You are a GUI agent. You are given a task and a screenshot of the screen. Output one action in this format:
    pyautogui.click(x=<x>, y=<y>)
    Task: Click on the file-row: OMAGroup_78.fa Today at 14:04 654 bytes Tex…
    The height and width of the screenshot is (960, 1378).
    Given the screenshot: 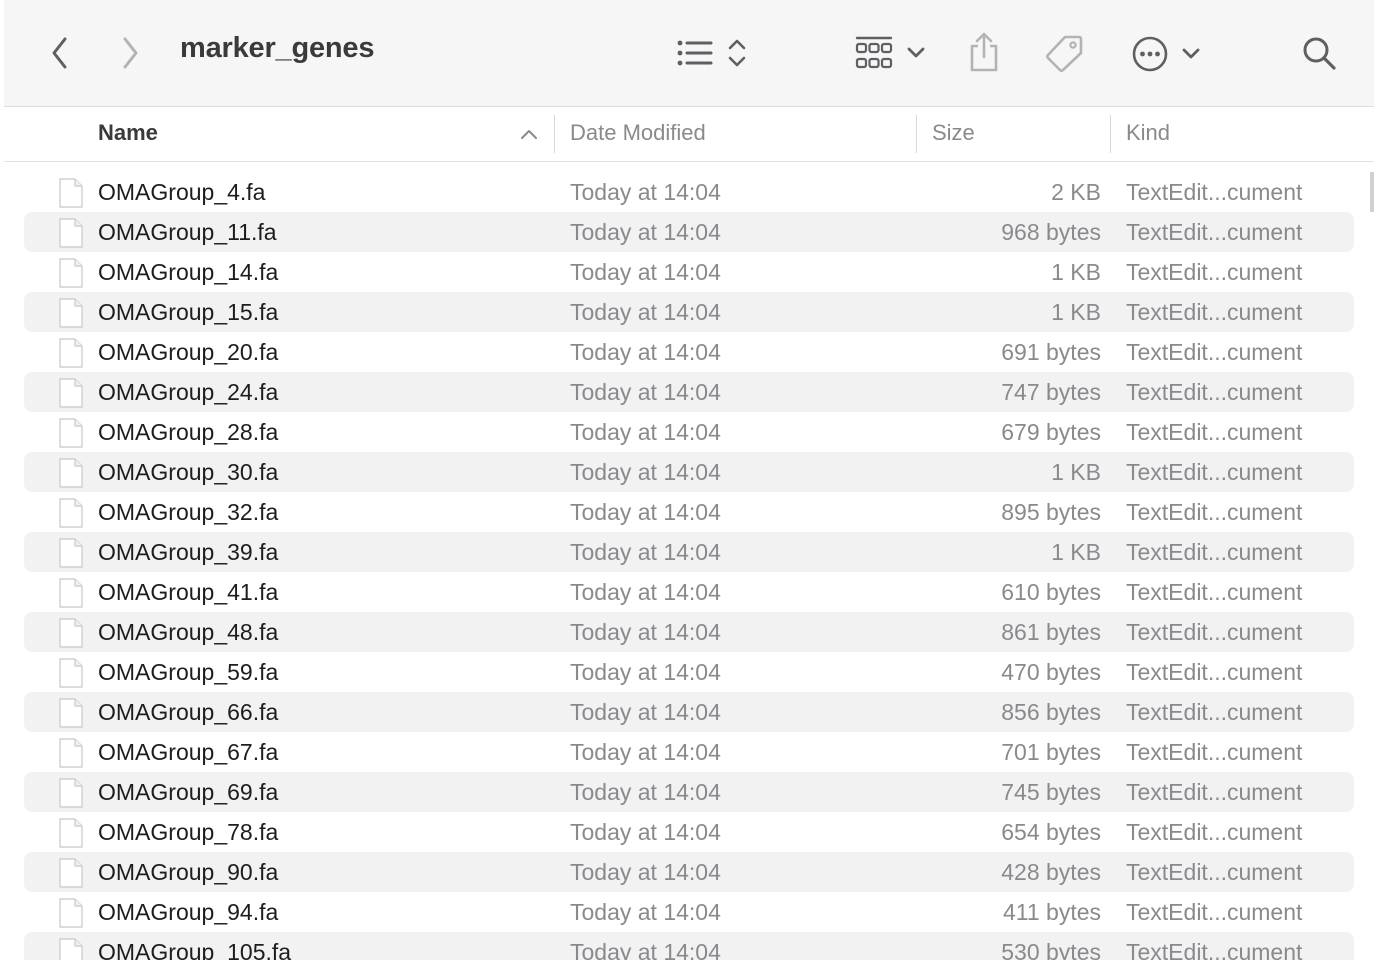 What is the action you would take?
    pyautogui.click(x=689, y=832)
    